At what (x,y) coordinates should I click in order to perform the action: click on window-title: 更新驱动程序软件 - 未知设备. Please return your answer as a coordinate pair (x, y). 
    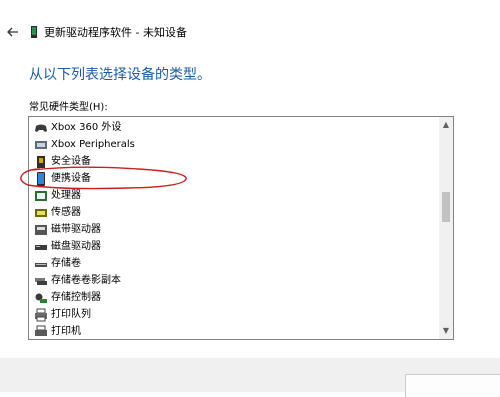
    Looking at the image, I should click on (115, 32).